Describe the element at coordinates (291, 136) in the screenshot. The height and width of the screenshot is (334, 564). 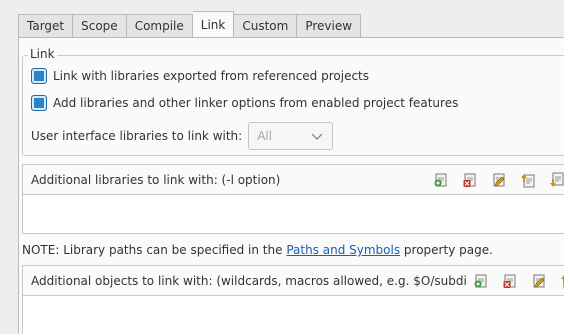
I see `ui-libs-select: All` at that location.